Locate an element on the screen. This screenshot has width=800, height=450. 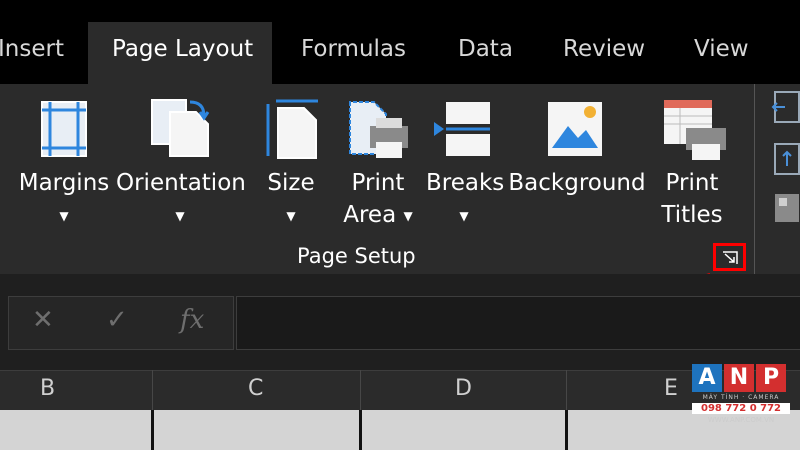
cancel-icon: ✕ is located at coordinates (43, 320).